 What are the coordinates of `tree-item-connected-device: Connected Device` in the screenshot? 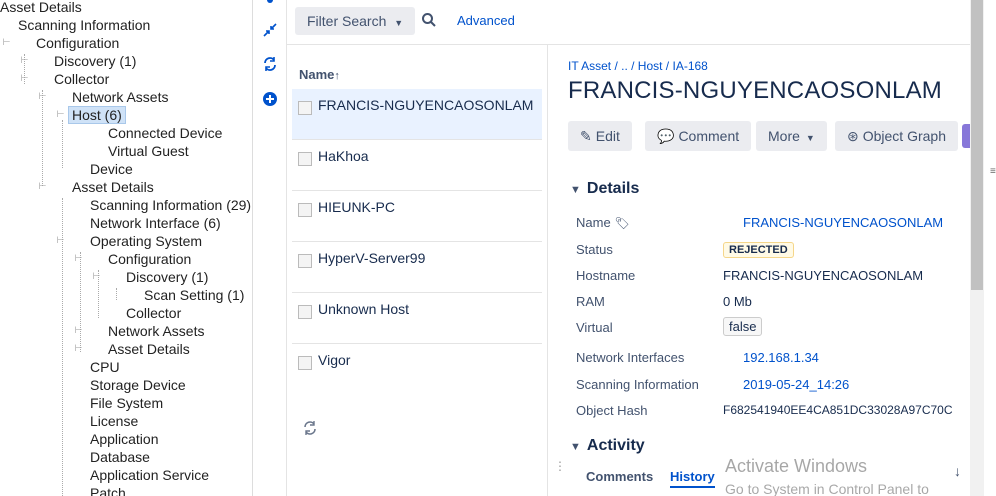 It's located at (165, 133).